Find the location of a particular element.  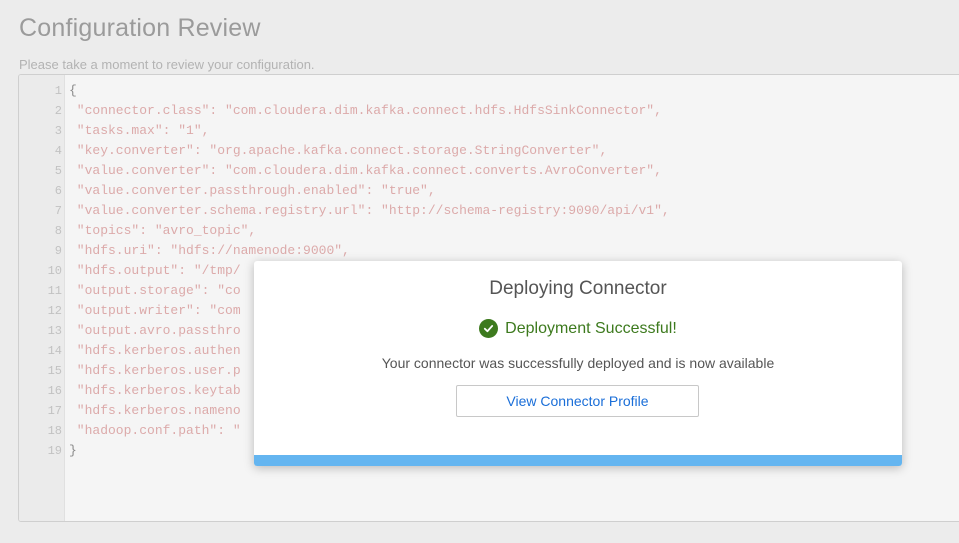

line-number: 5 is located at coordinates (58, 171).